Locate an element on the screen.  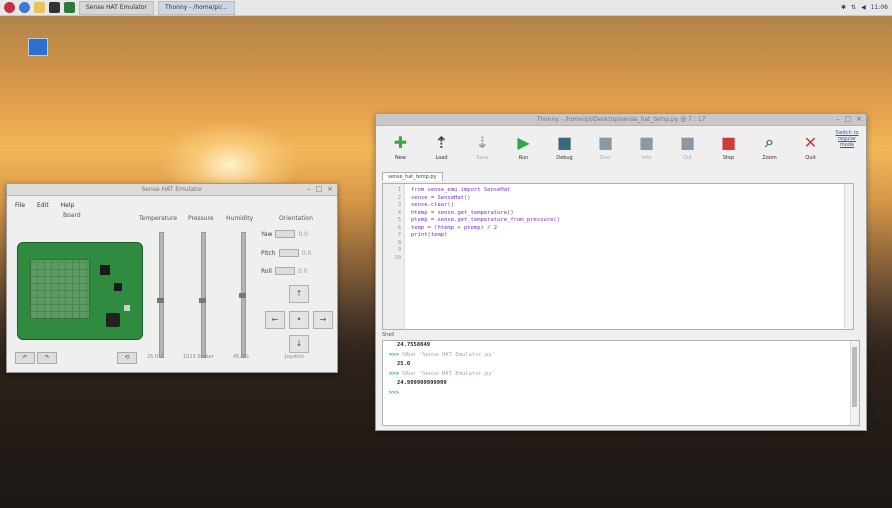
editor-scrollbar is located at coordinates (848, 256).